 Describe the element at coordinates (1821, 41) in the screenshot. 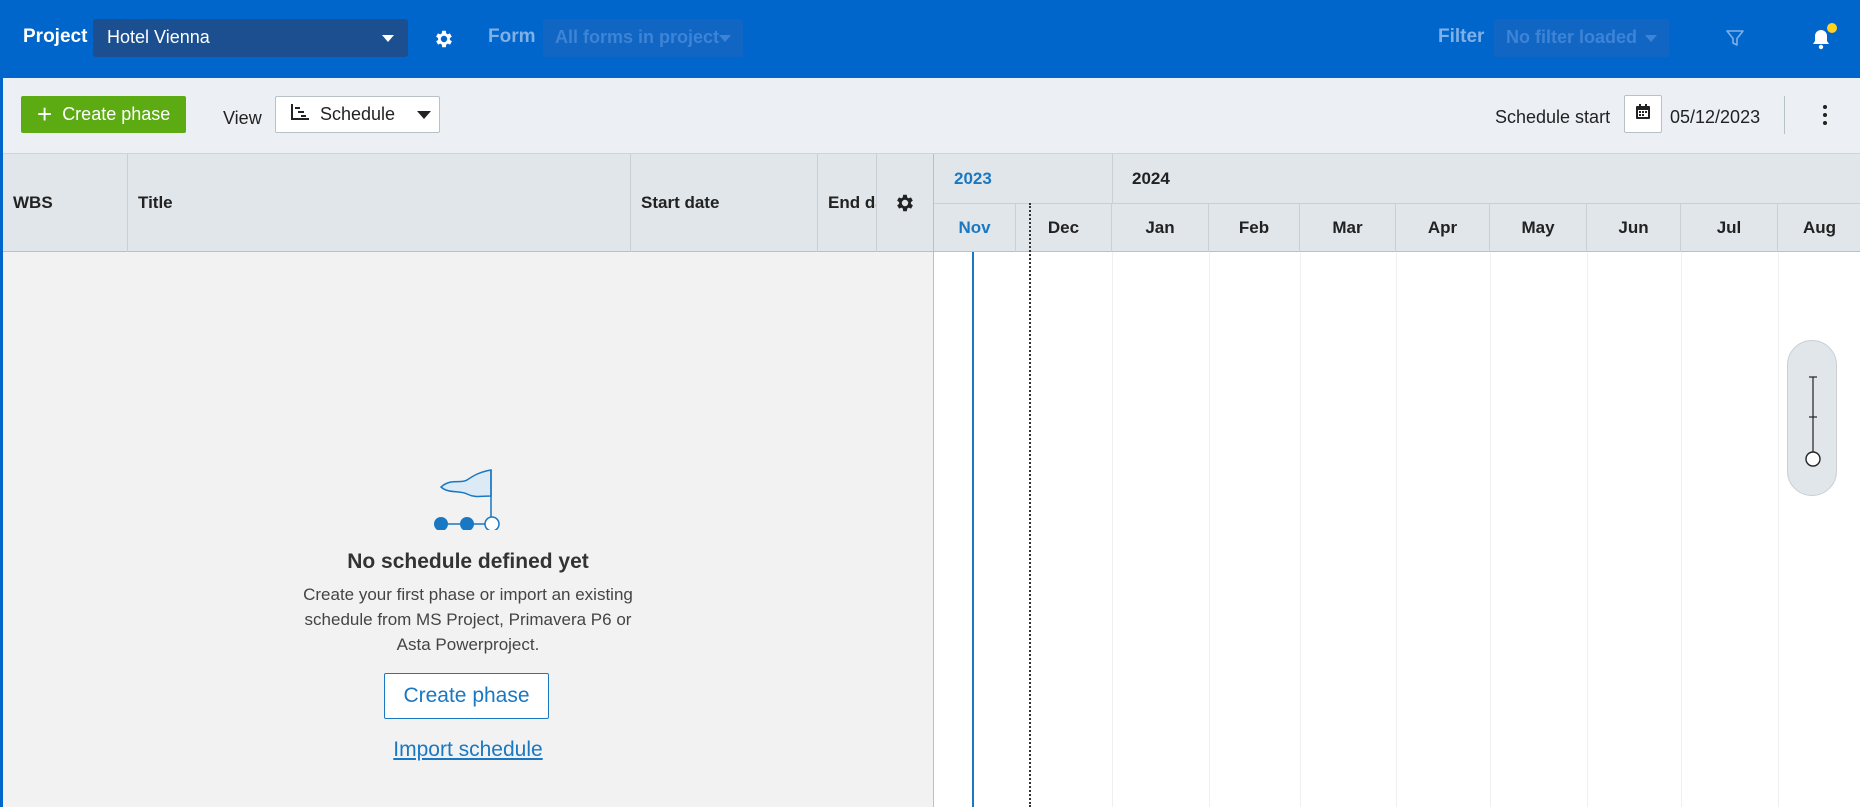

I see `bell-icon` at that location.